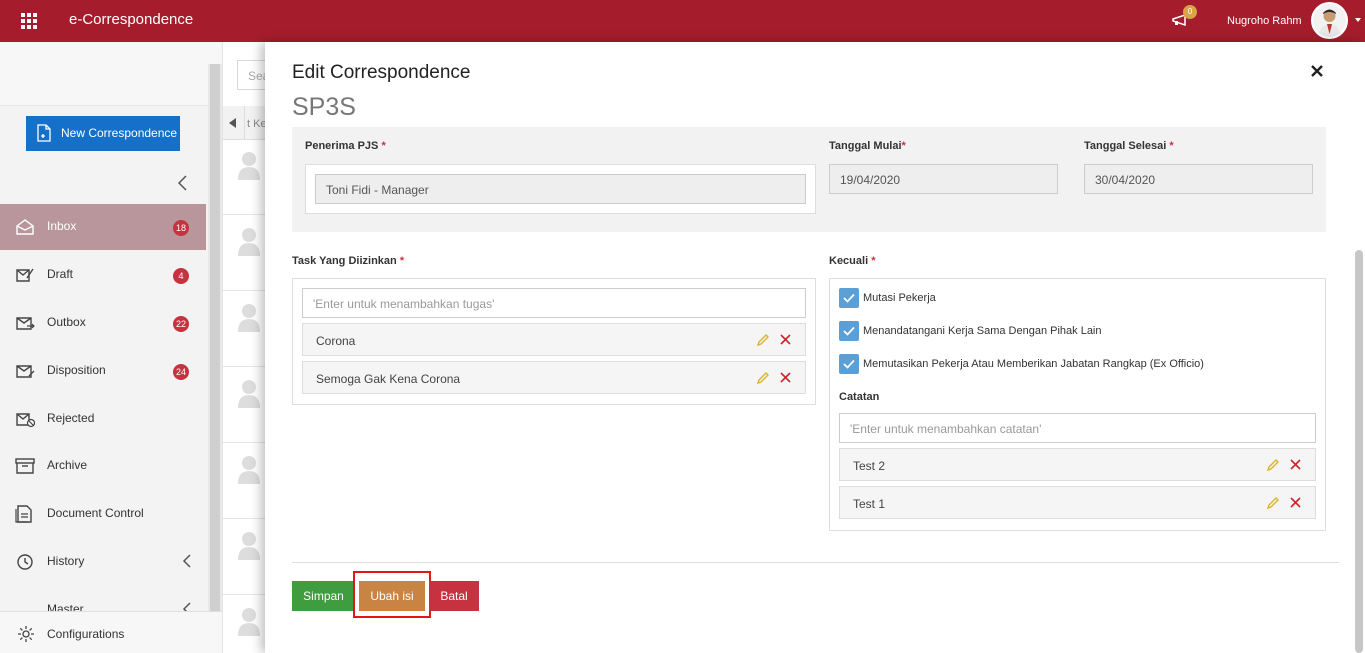 Image resolution: width=1365 pixels, height=653 pixels. What do you see at coordinates (60, 274) in the screenshot?
I see `sidebar-item-label: Draft` at bounding box center [60, 274].